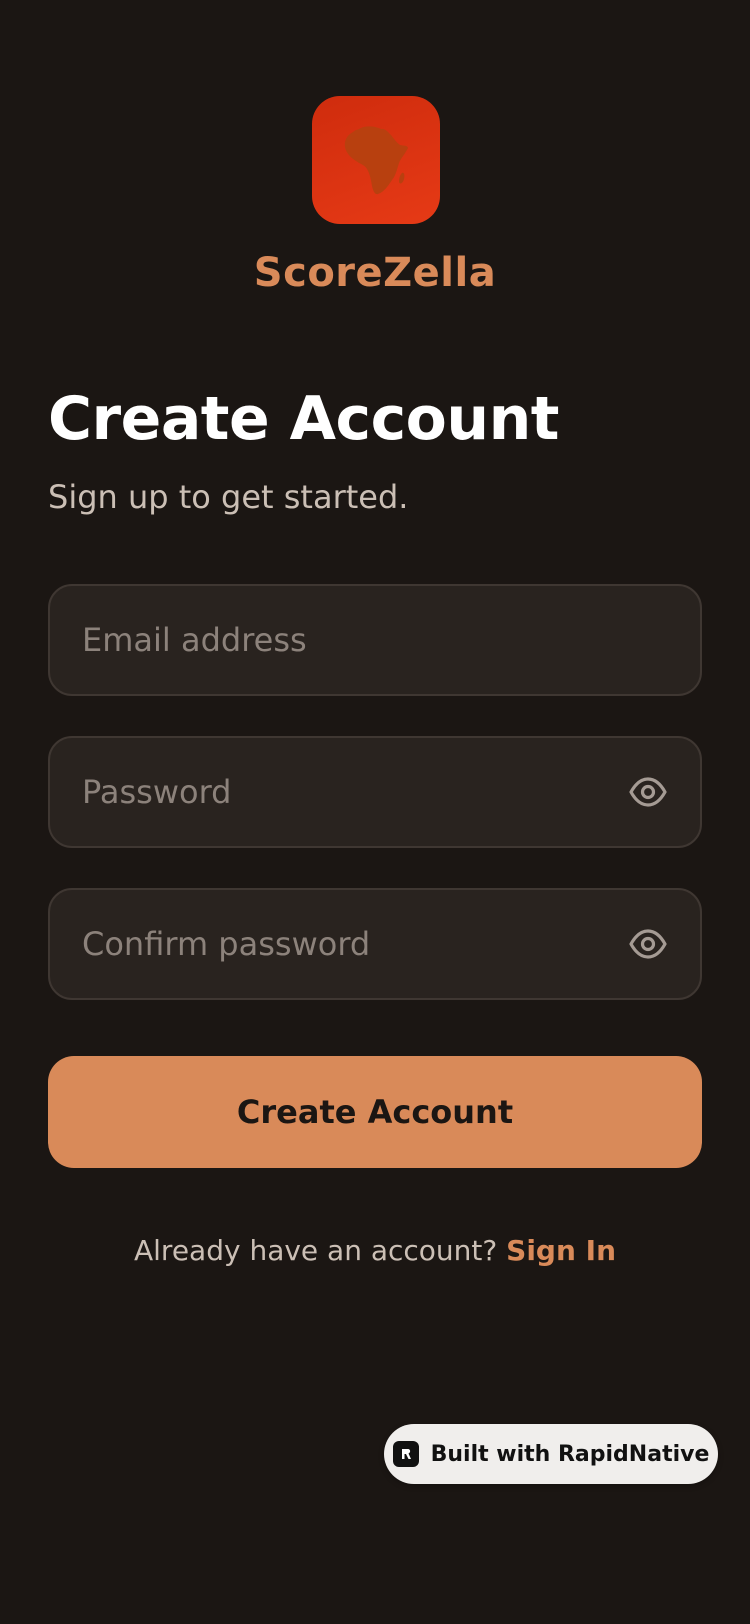 Image resolution: width=750 pixels, height=1624 pixels. Describe the element at coordinates (347, 944) in the screenshot. I see `confirm-password-input` at that location.